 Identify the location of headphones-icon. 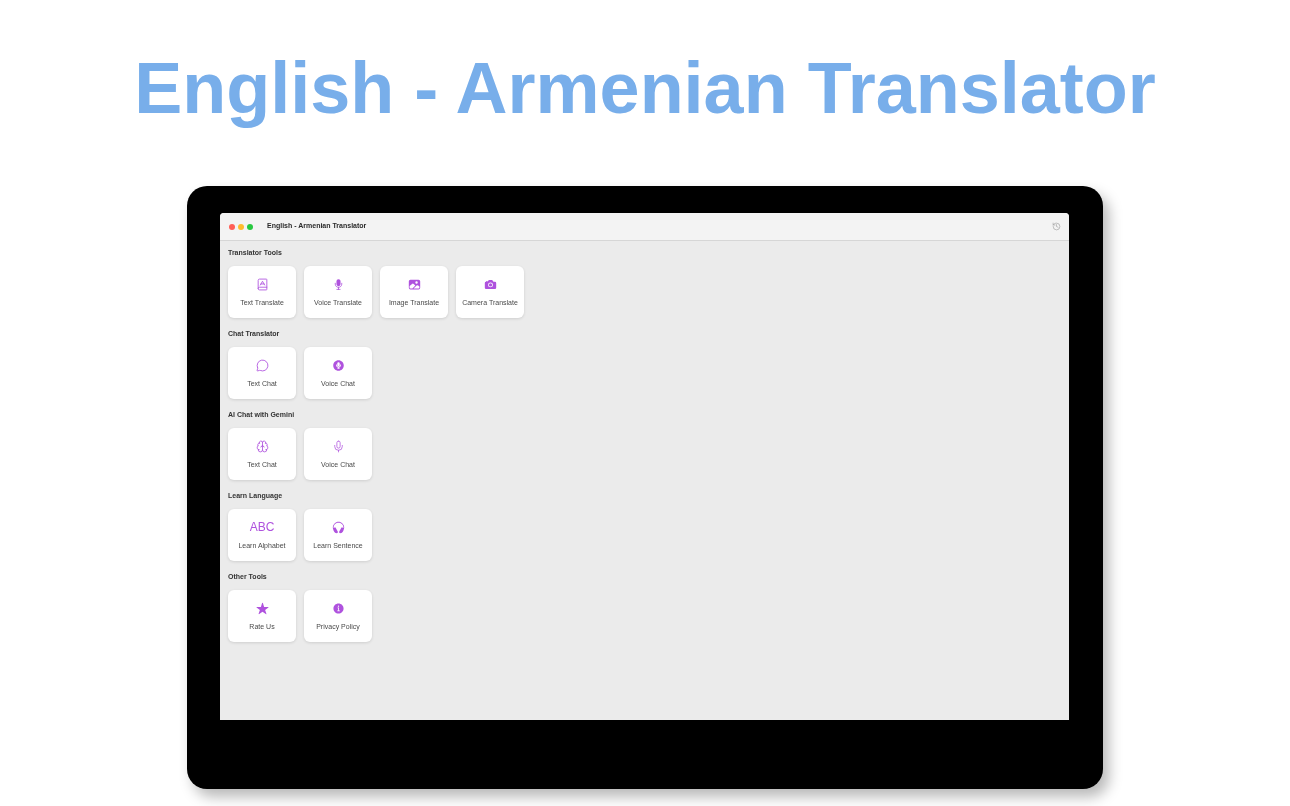
(338, 527).